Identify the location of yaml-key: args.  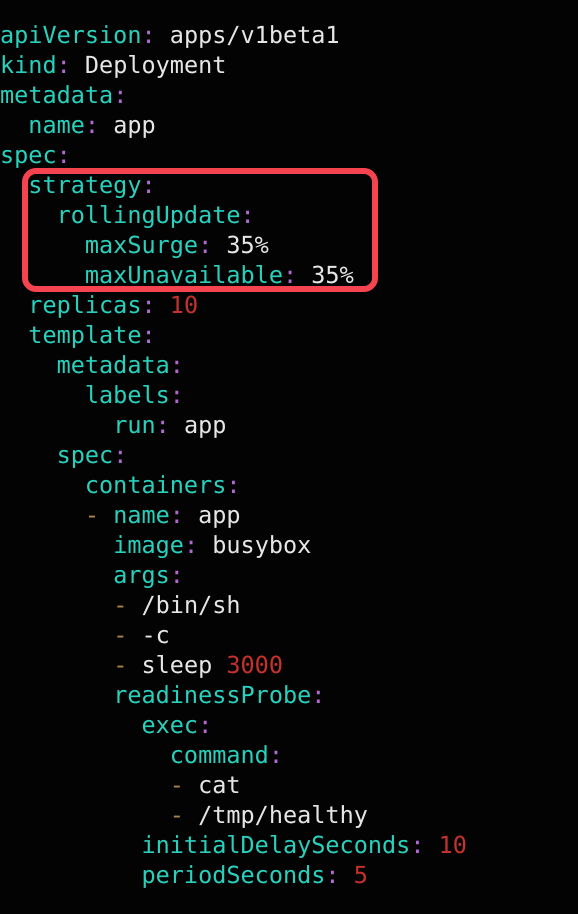
(141, 575).